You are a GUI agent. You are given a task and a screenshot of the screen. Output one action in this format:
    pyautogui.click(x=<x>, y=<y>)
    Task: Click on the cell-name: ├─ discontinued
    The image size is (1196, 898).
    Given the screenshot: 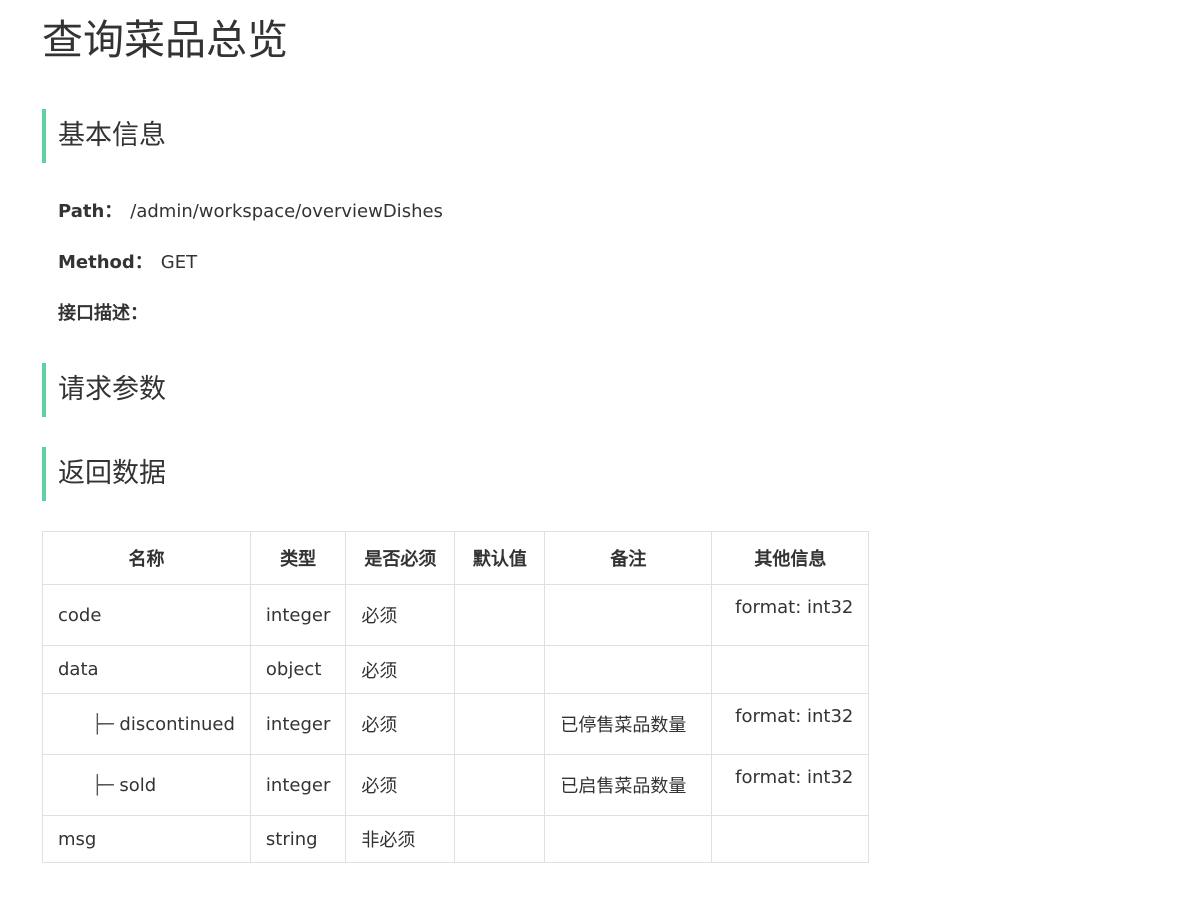 What is the action you would take?
    pyautogui.click(x=146, y=724)
    